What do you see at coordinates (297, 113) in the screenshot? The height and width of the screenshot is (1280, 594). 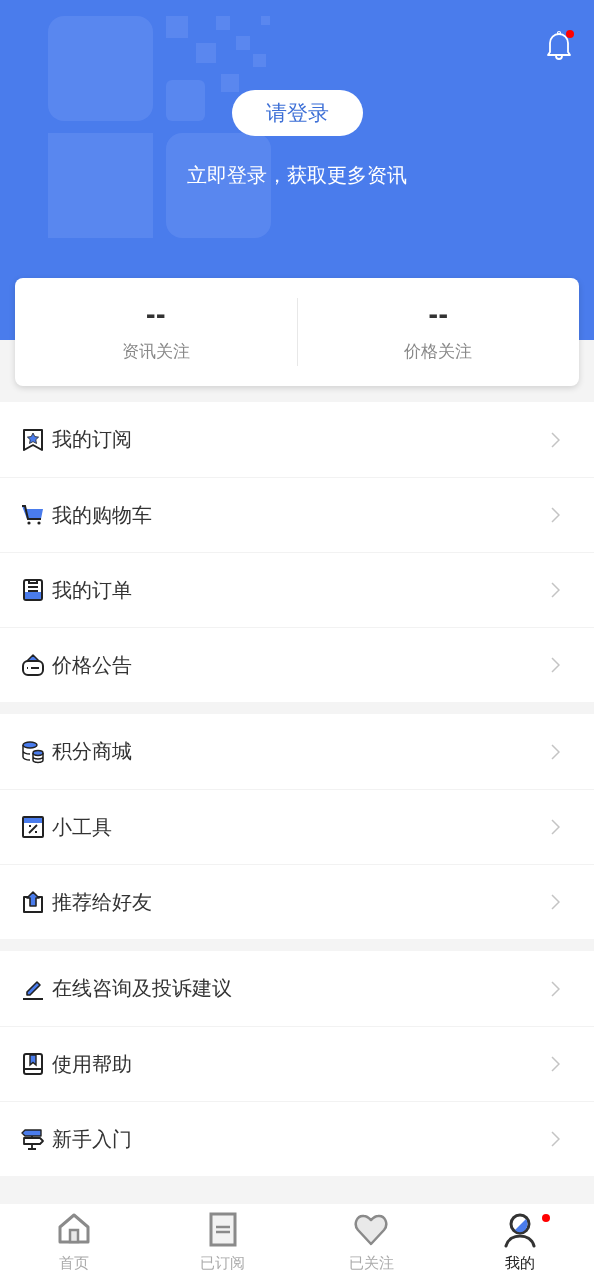 I see `login-button: 请登录` at bounding box center [297, 113].